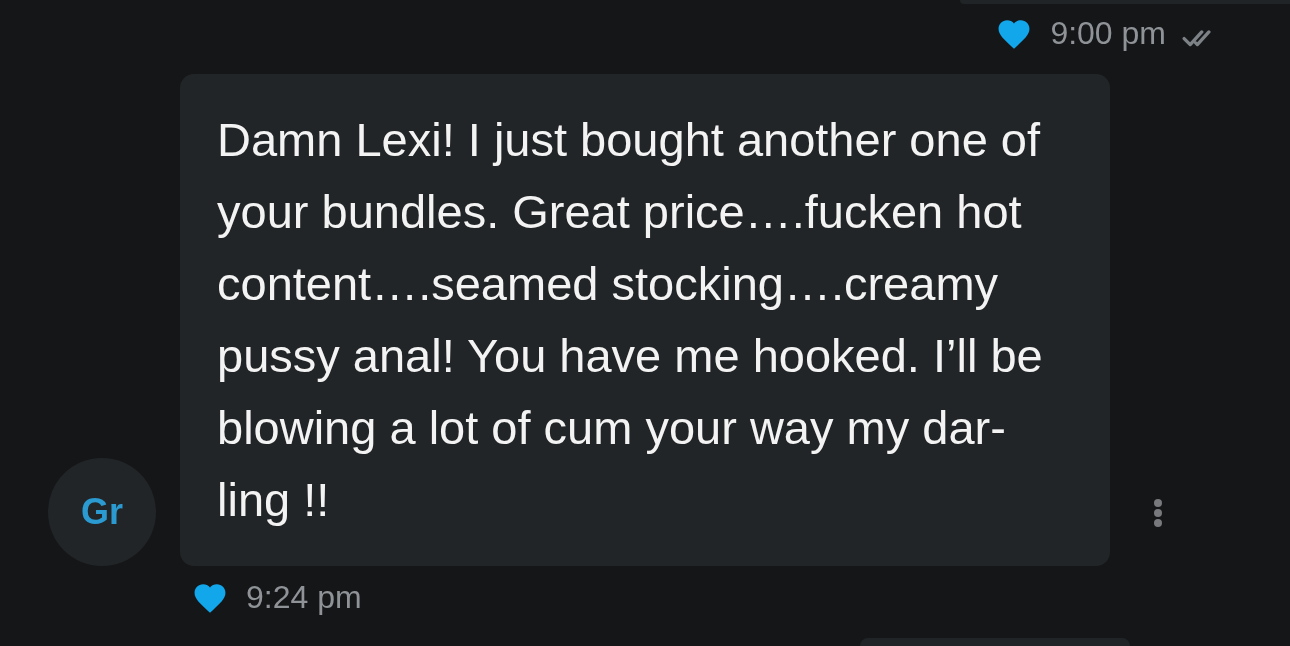 The height and width of the screenshot is (646, 1290). I want to click on message-time: 9:00 pm, so click(1108, 33).